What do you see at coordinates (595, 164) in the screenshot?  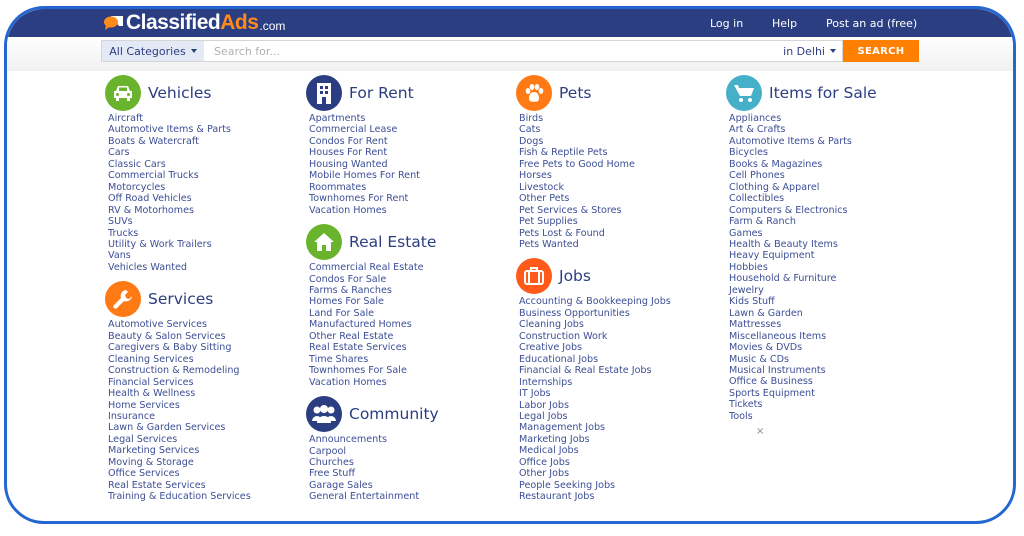 I see `subcategory-link: Free Pets to Good Home` at bounding box center [595, 164].